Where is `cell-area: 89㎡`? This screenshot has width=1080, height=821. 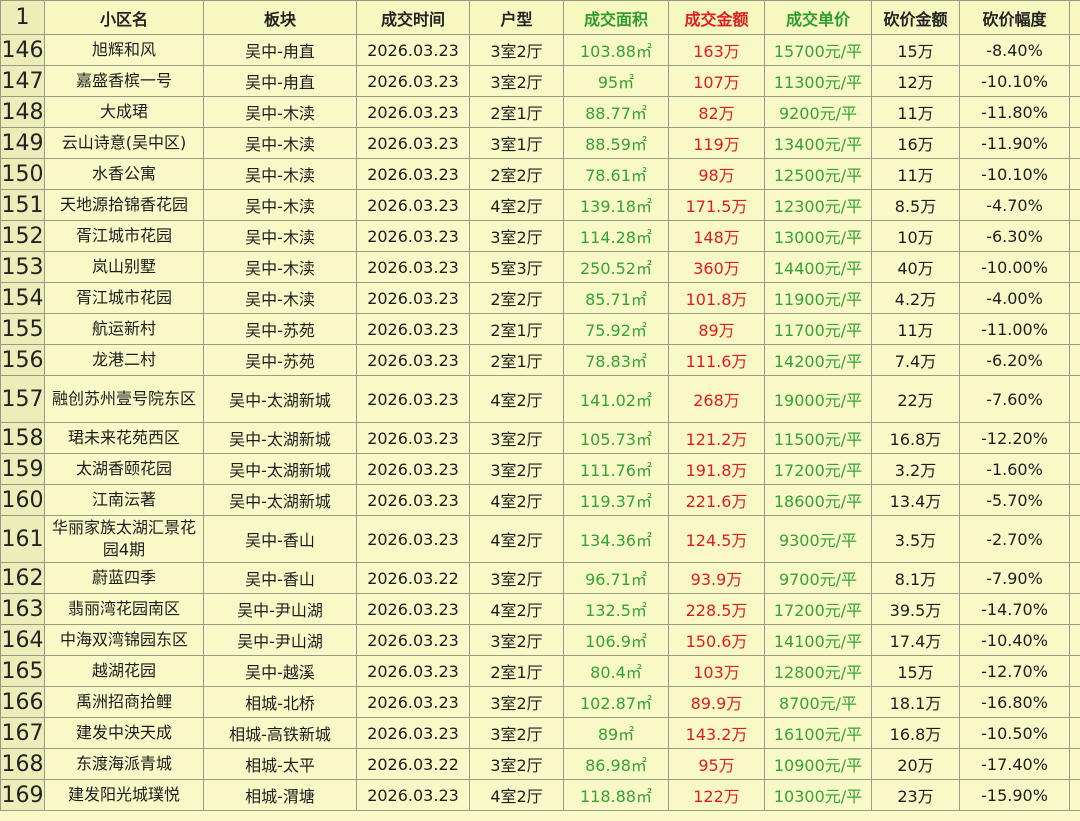
cell-area: 89㎡ is located at coordinates (616, 733).